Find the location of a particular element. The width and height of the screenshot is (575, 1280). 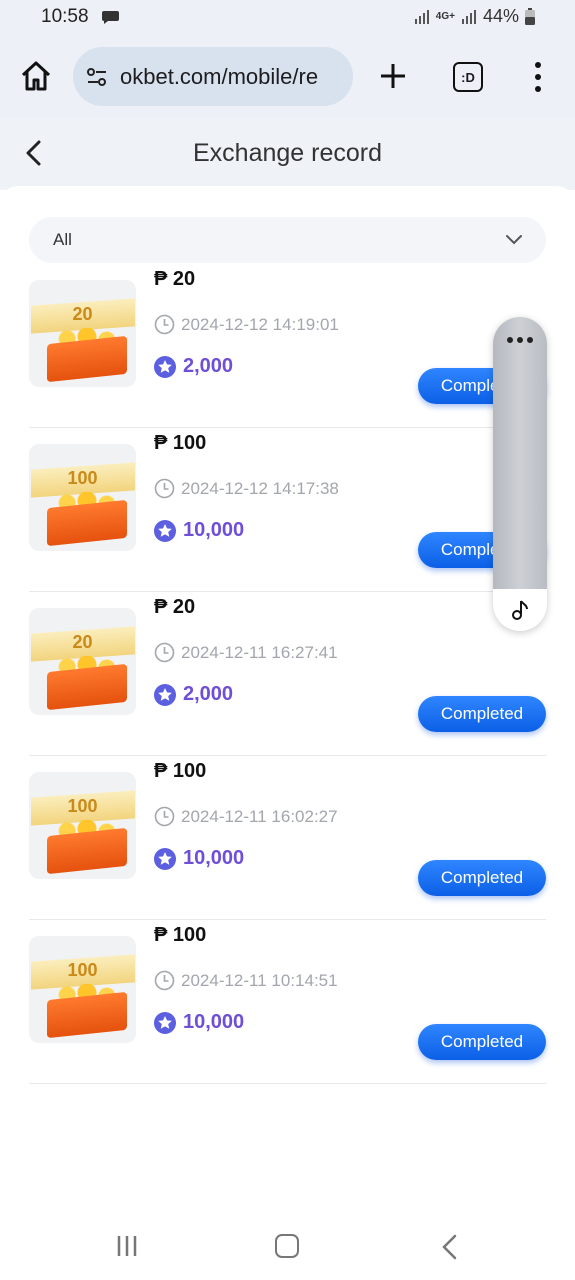

record-time: 2024-12-12 14:17:38 is located at coordinates (260, 488).